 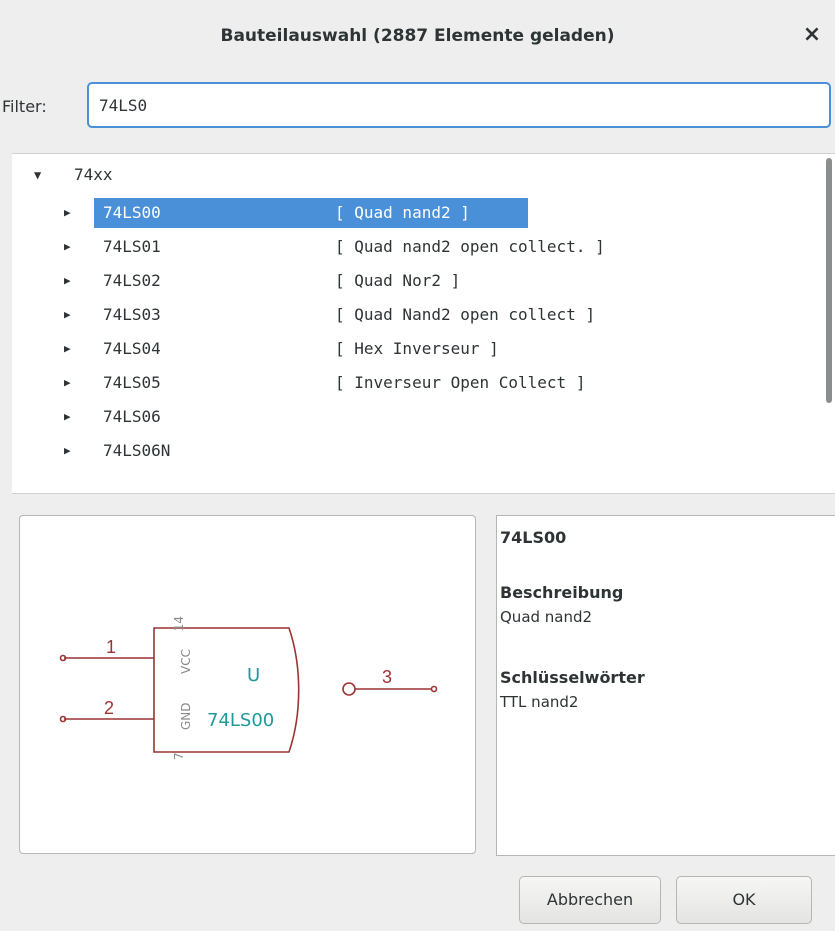 I want to click on tree-group-label: 74xx, so click(x=93, y=174).